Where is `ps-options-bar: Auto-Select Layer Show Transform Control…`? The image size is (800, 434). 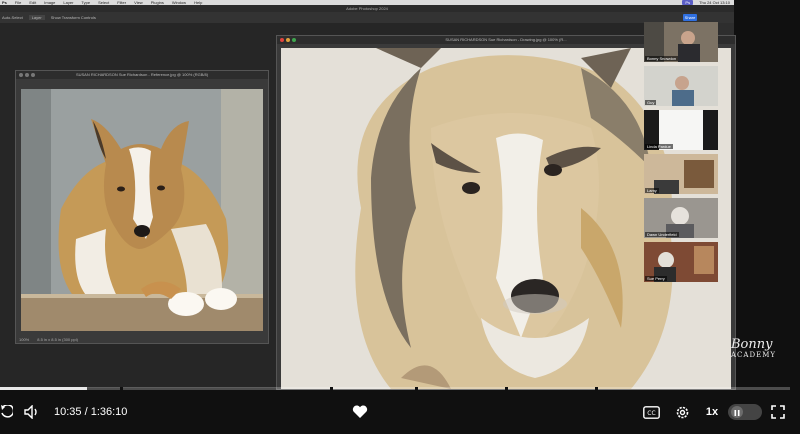 ps-options-bar: Auto-Select Layer Show Transform Control… is located at coordinates (367, 17).